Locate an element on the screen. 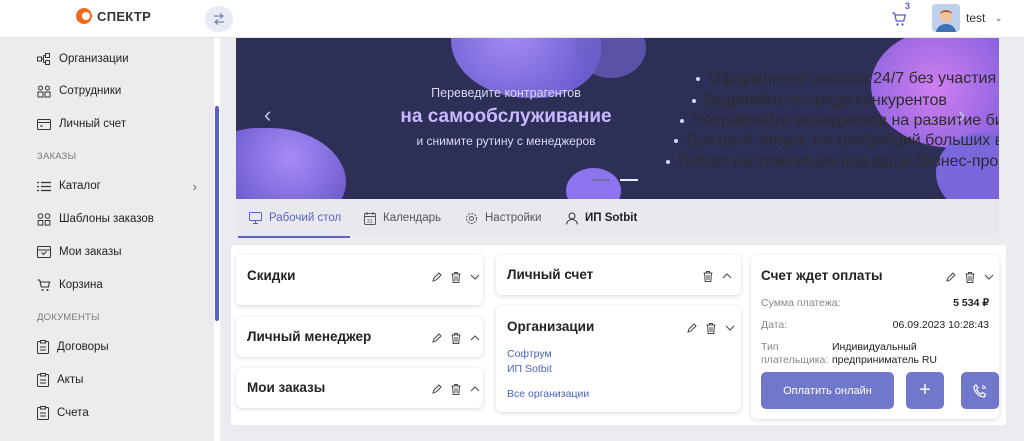  sidebar-item-label: Организации is located at coordinates (94, 59).